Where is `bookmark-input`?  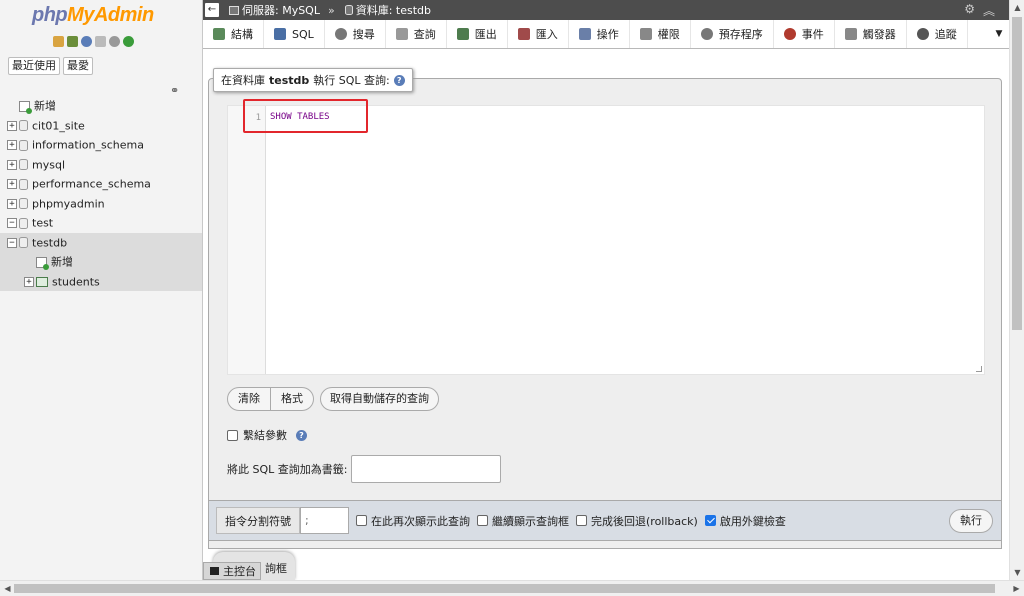 bookmark-input is located at coordinates (426, 469).